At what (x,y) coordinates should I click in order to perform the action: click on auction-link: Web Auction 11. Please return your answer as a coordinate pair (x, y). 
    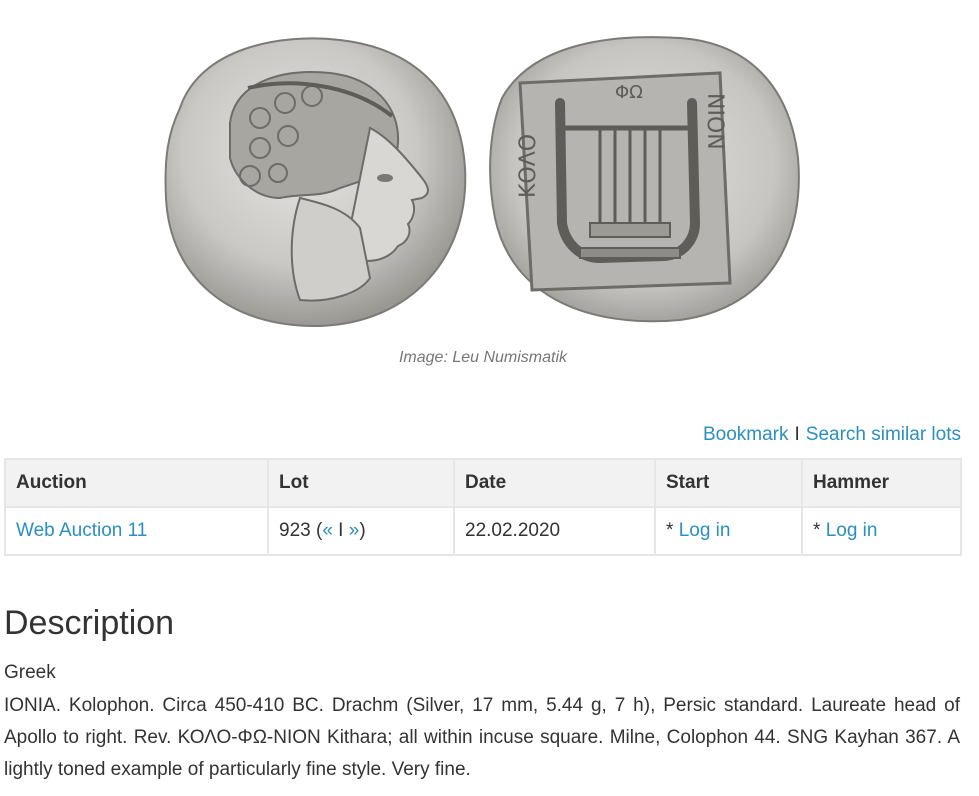
    Looking at the image, I should click on (81, 530).